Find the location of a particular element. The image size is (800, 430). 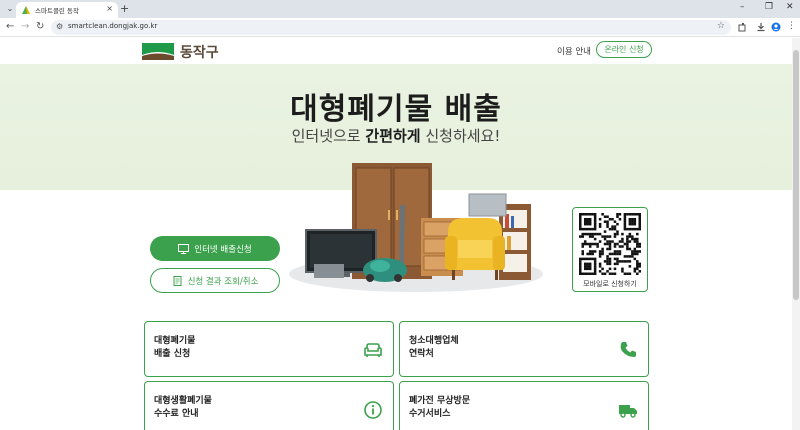

phone-icon is located at coordinates (628, 349).